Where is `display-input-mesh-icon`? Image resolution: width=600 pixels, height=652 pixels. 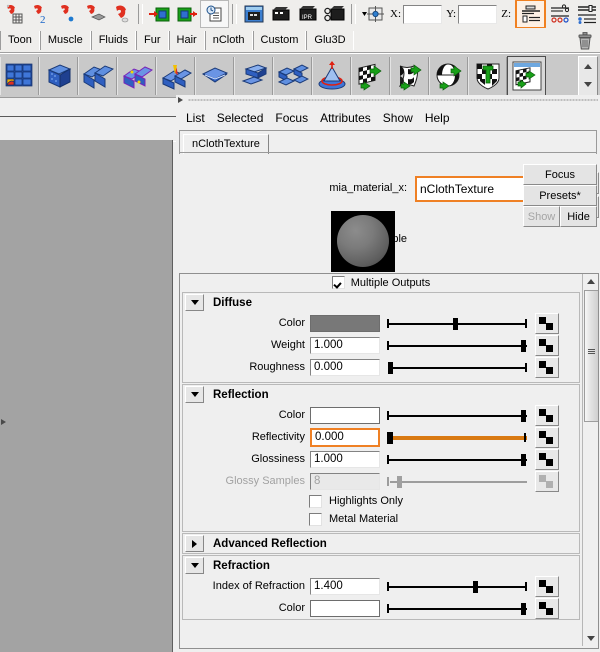
display-input-mesh-icon is located at coordinates (175, 76).